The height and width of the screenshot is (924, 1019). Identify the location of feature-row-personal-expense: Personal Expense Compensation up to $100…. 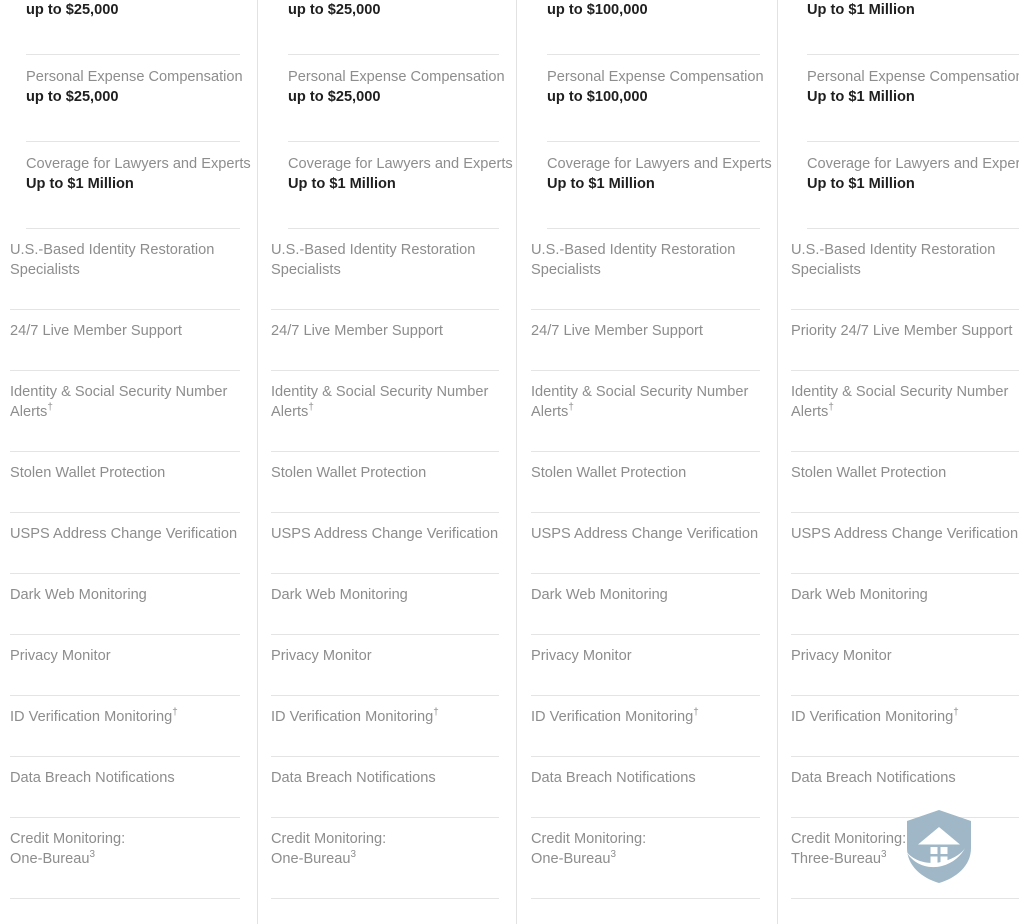
(646, 98).